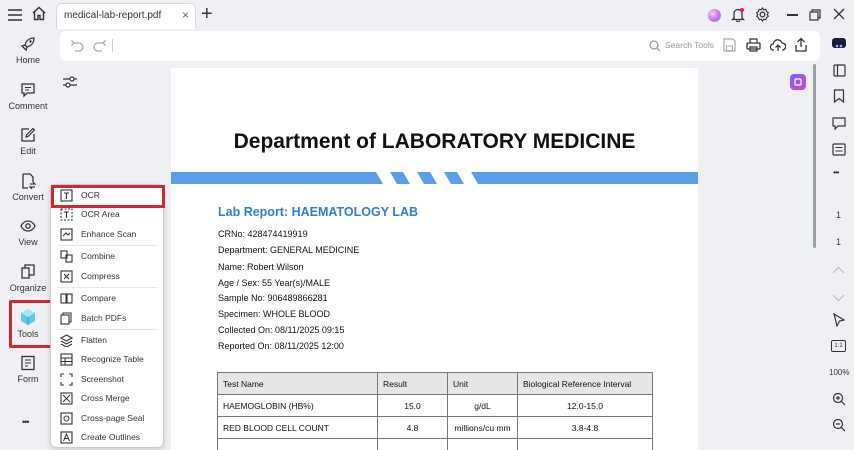 This screenshot has width=854, height=450. Describe the element at coordinates (66, 298) in the screenshot. I see `compare-icon` at that location.